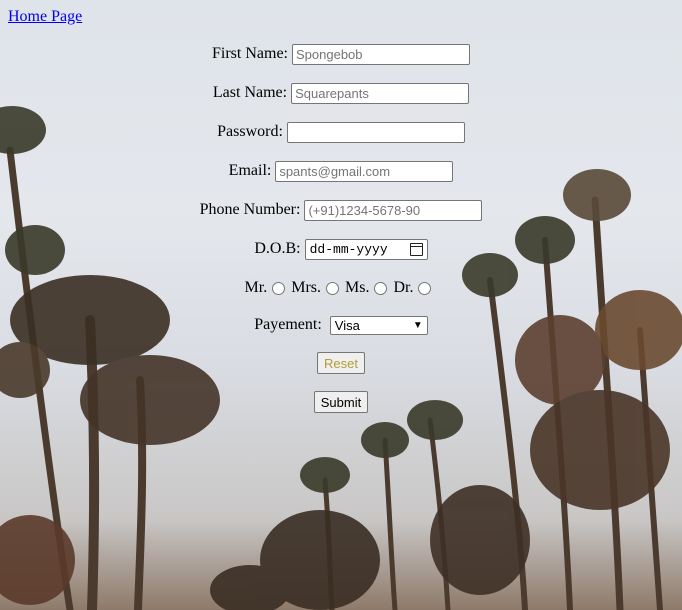  I want to click on radio-label-ms: Ms., so click(357, 287).